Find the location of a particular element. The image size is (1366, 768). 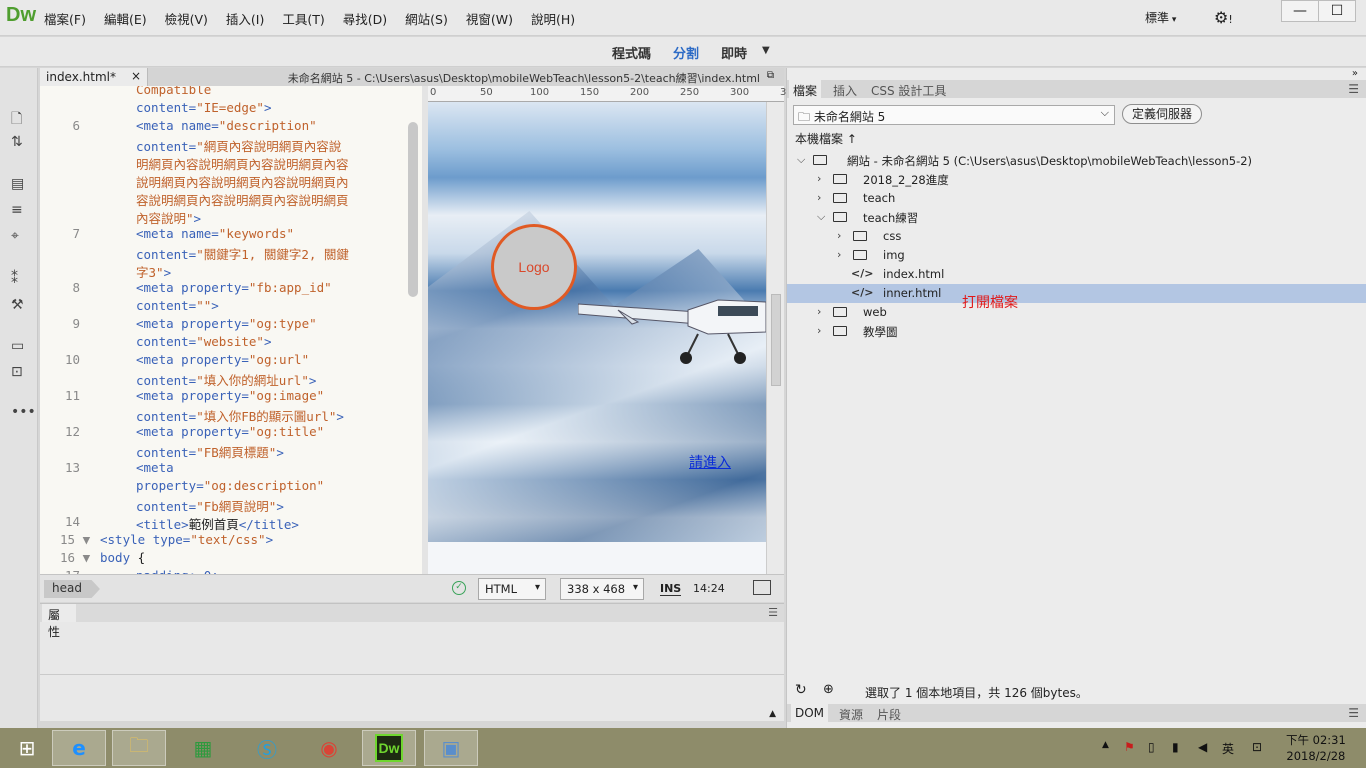

preview-icon is located at coordinates (762, 587).